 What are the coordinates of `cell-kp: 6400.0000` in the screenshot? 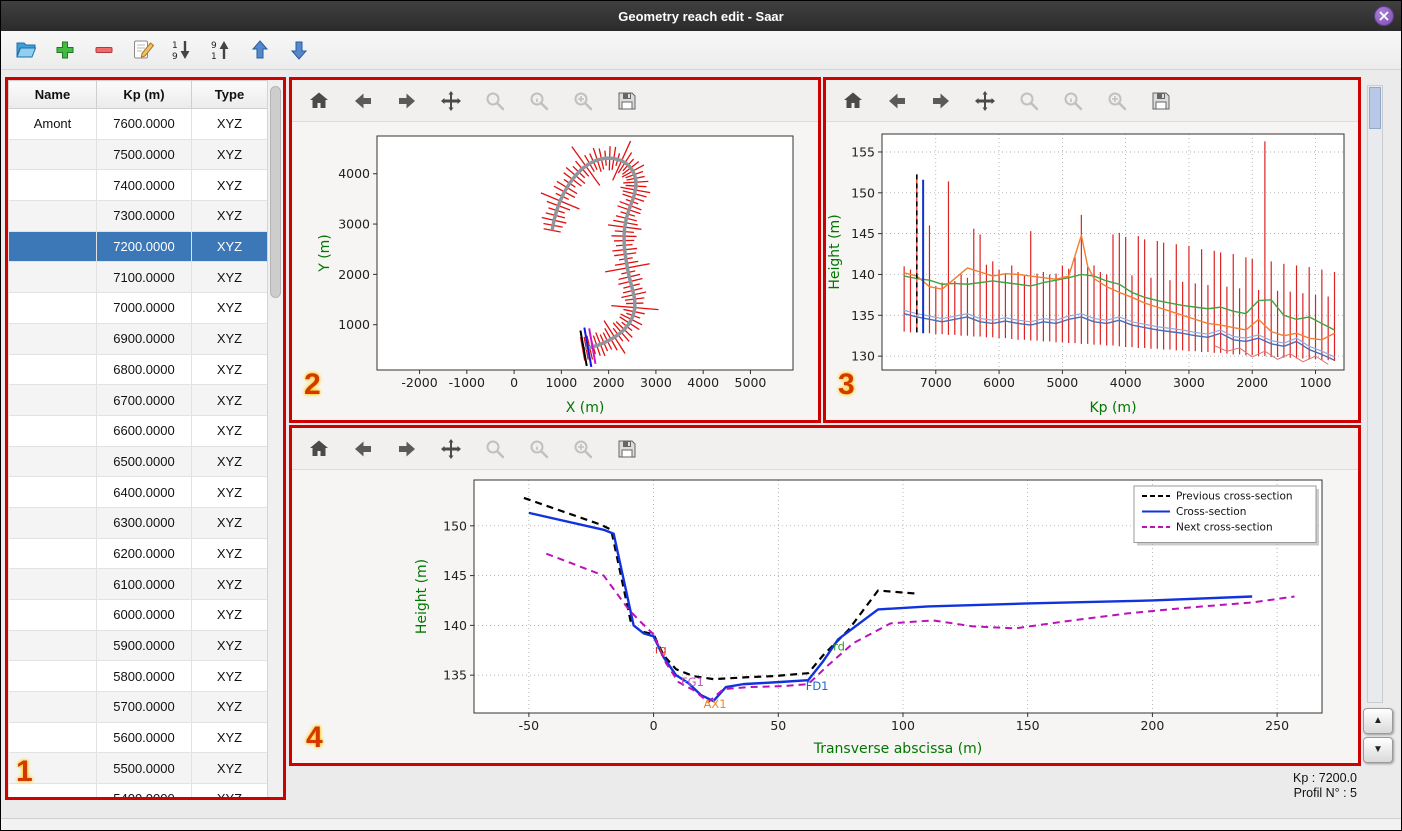 It's located at (144, 492).